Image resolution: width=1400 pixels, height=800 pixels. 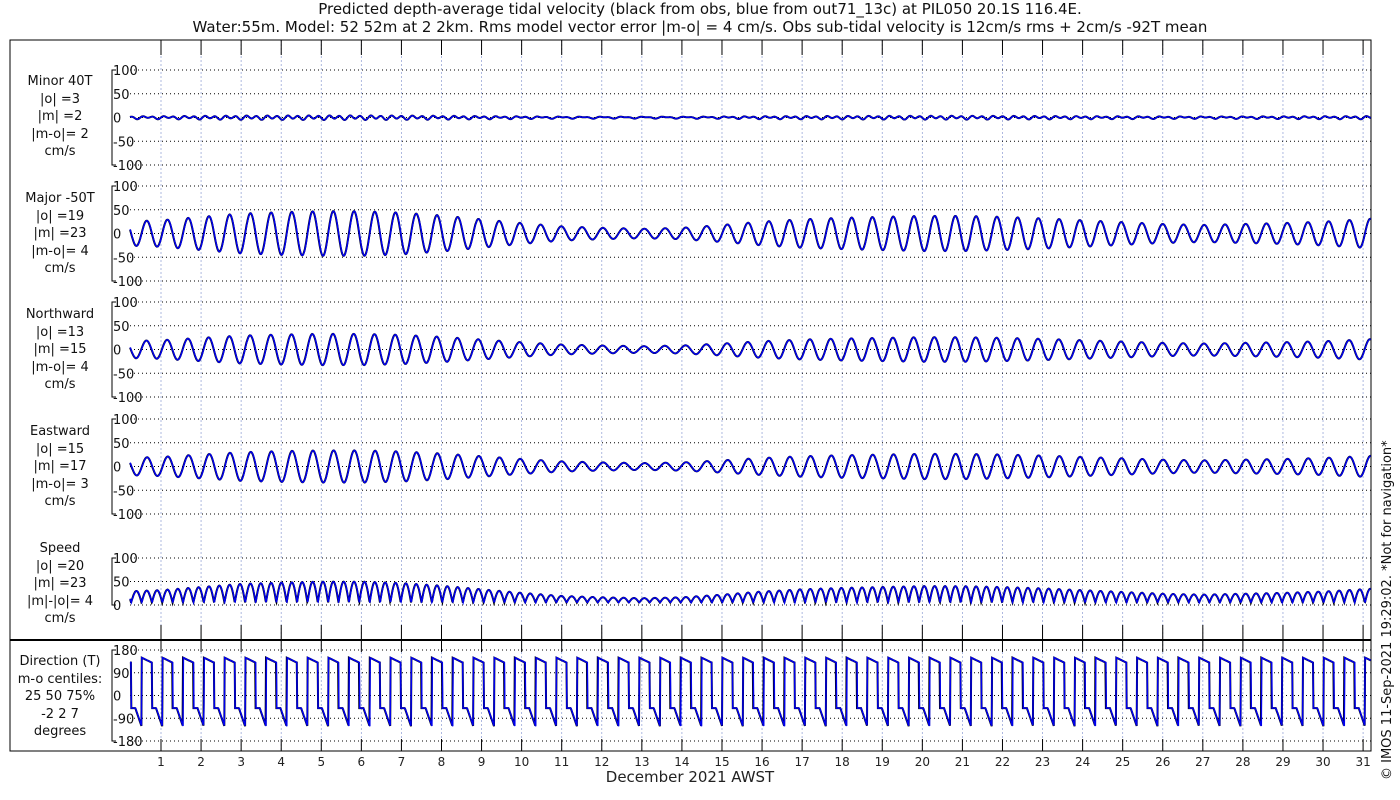 What do you see at coordinates (125, 651) in the screenshot?
I see `y-tick-label: 180` at bounding box center [125, 651].